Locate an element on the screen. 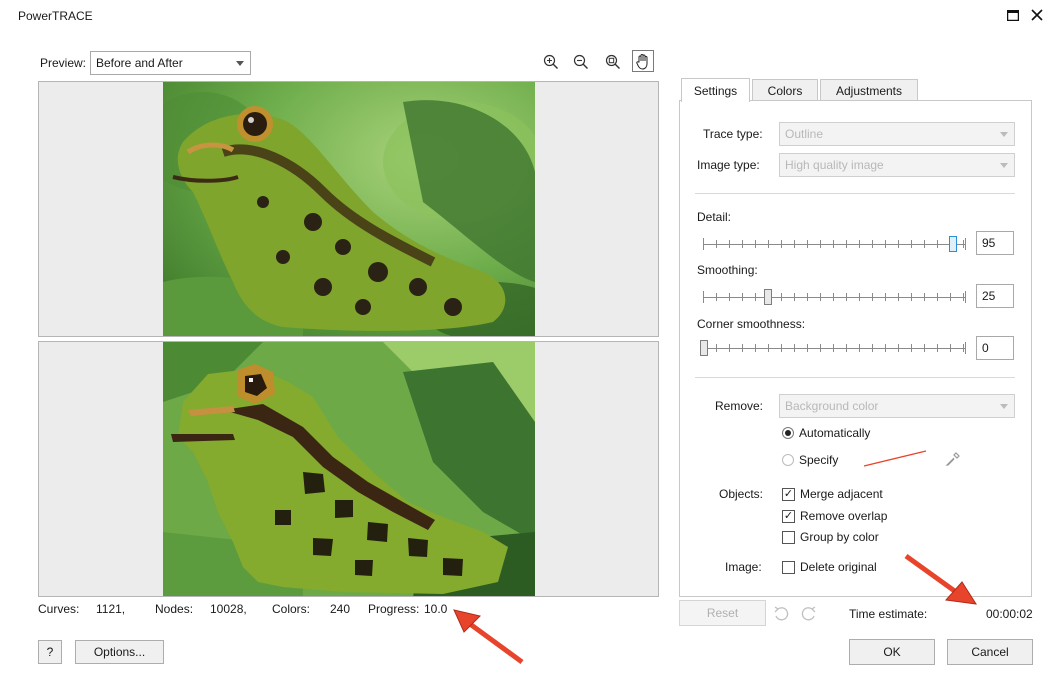 The height and width of the screenshot is (678, 1051). cancel-label: Cancel is located at coordinates (990, 652).